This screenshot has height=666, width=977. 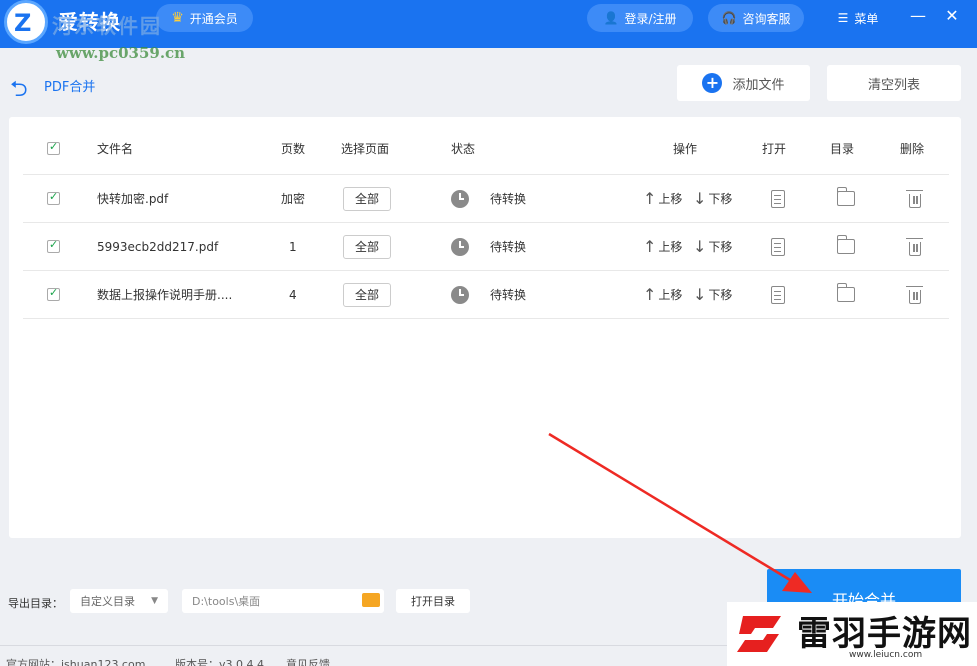 What do you see at coordinates (486, 247) in the screenshot?
I see `table-row: 5993ecb2dd217.pdf 1 全部 待转换 ↑上移 ↓下移` at bounding box center [486, 247].